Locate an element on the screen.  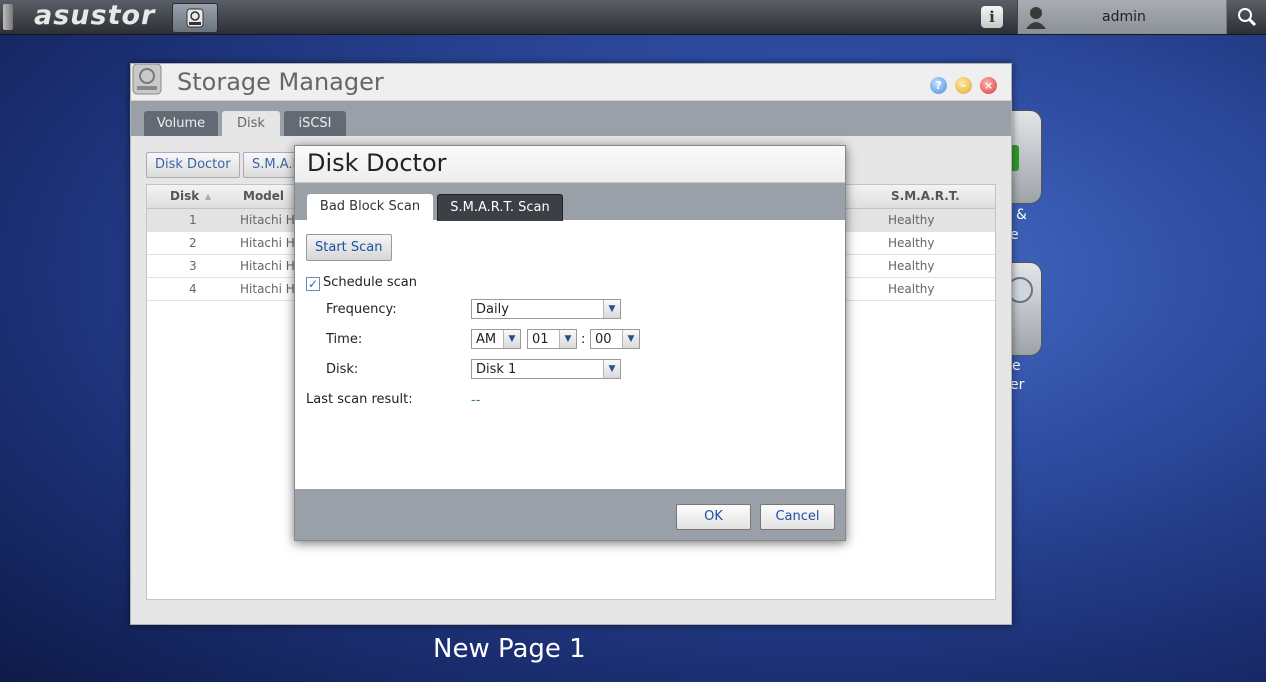
start-scan-button: Start Scan is located at coordinates (349, 247).